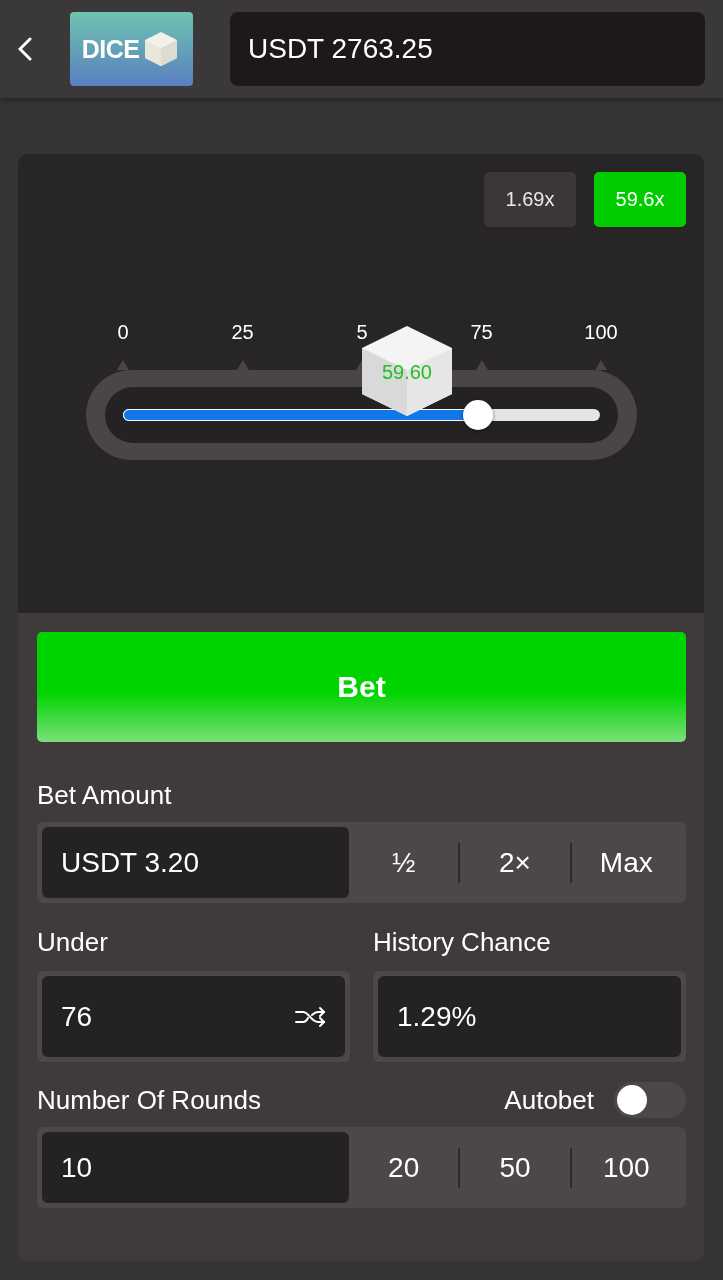 This screenshot has width=723, height=1280. I want to click on back-icon, so click(25, 49).